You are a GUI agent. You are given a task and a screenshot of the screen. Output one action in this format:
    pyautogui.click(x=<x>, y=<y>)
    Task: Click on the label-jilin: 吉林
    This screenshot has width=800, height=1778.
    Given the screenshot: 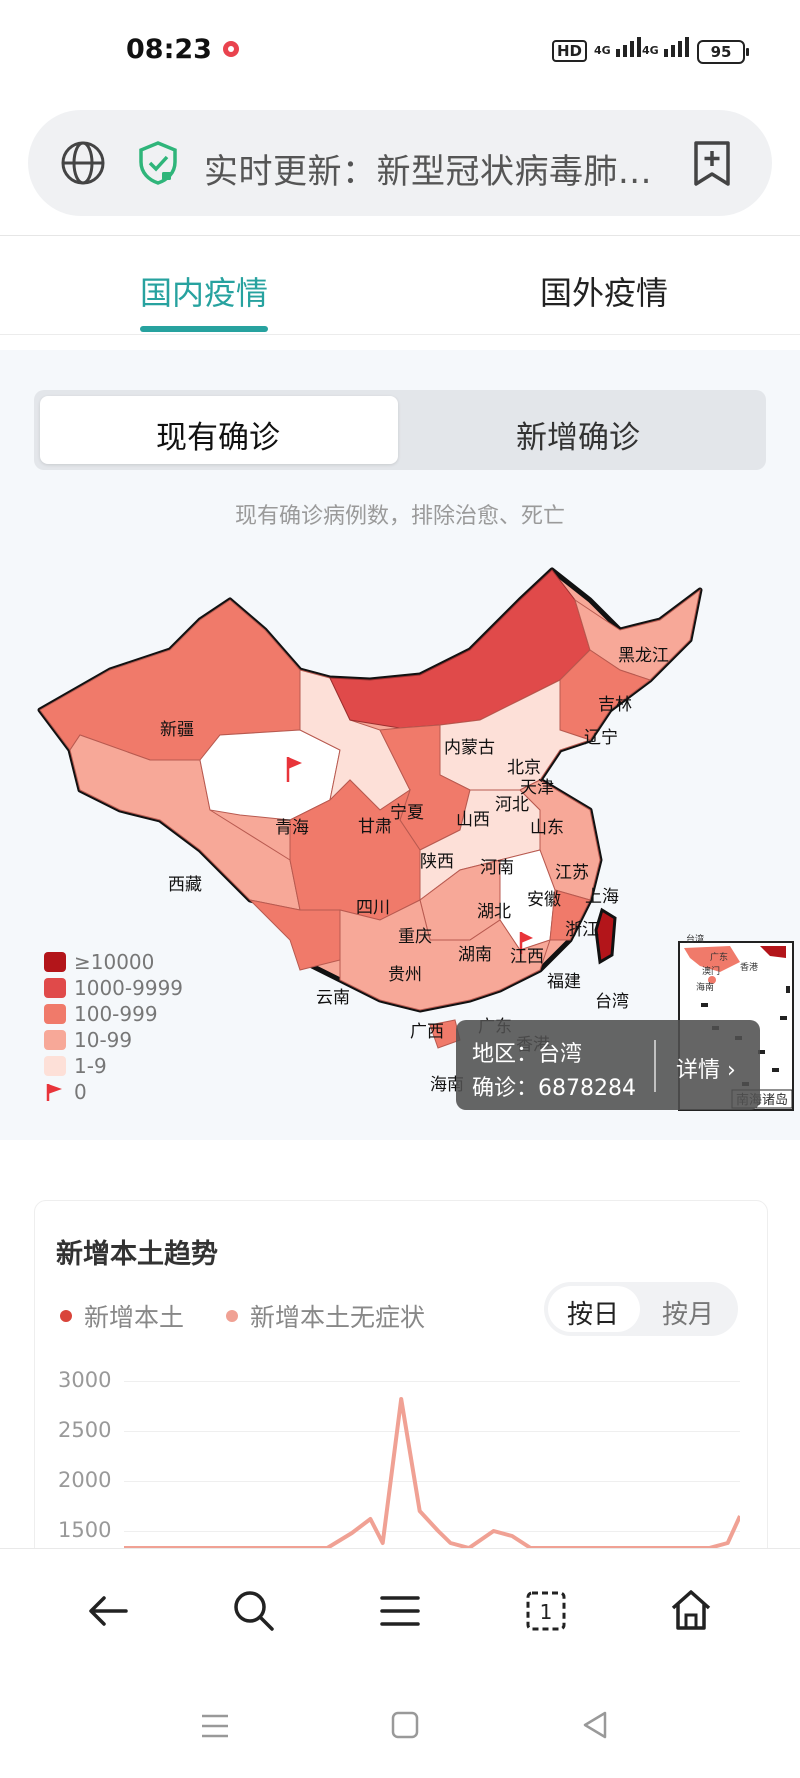 What is the action you would take?
    pyautogui.click(x=615, y=705)
    